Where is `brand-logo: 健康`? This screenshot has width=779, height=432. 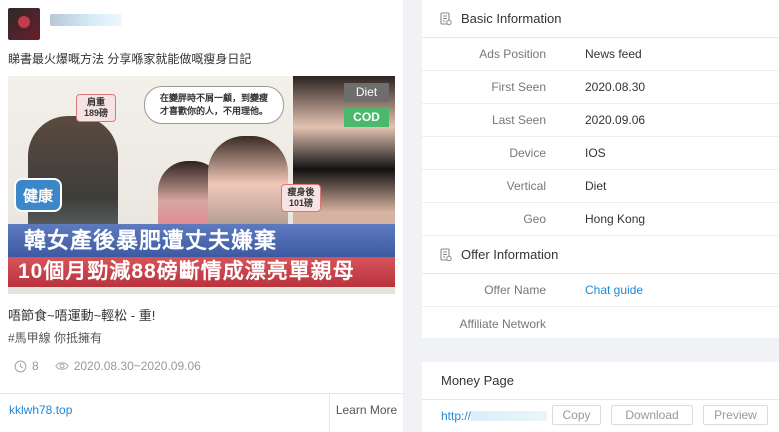
brand-logo: 健康 is located at coordinates (38, 195).